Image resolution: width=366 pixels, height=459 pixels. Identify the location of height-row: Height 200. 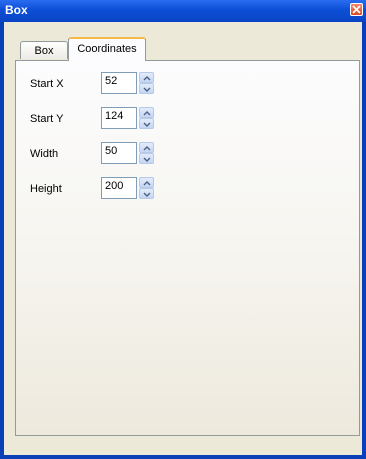
(116, 190).